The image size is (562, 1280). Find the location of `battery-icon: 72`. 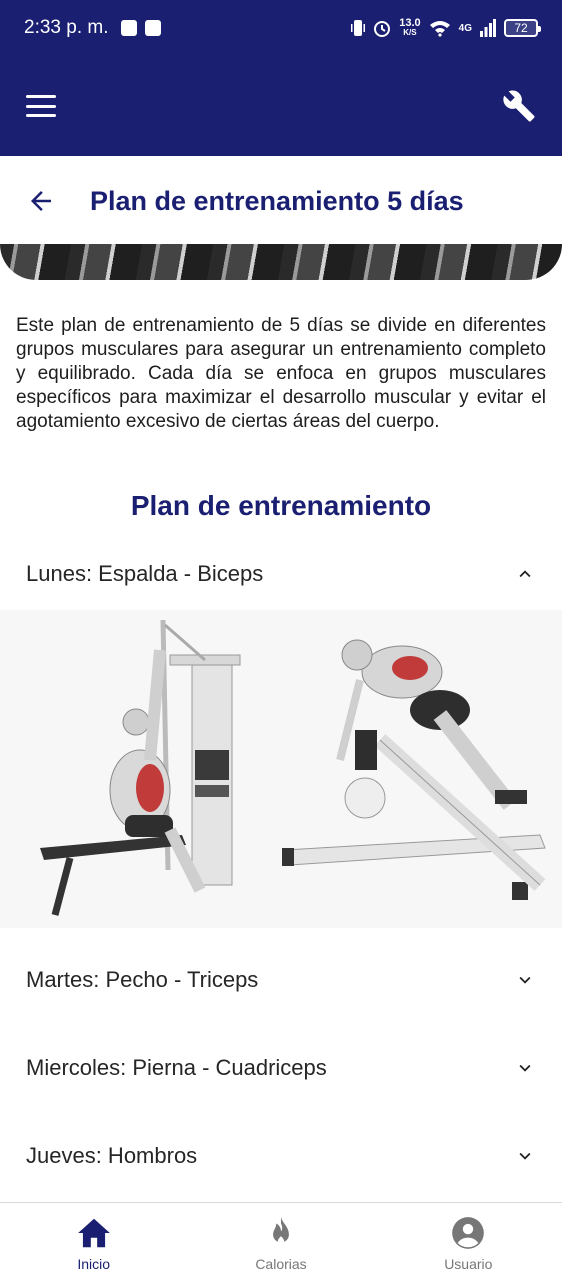

battery-icon: 72 is located at coordinates (522, 28).